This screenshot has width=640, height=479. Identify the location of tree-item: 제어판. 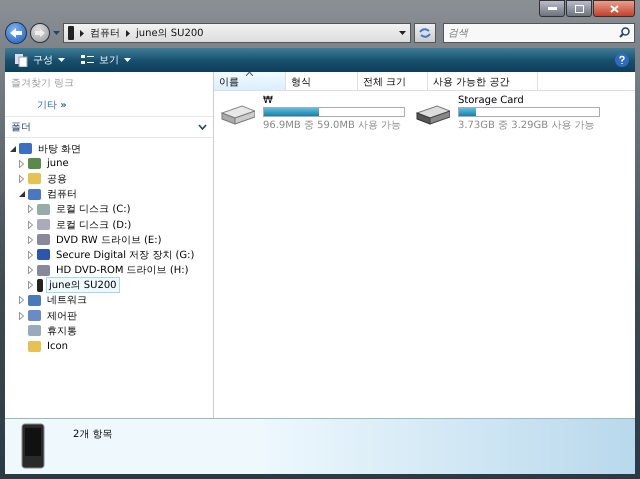
(62, 316).